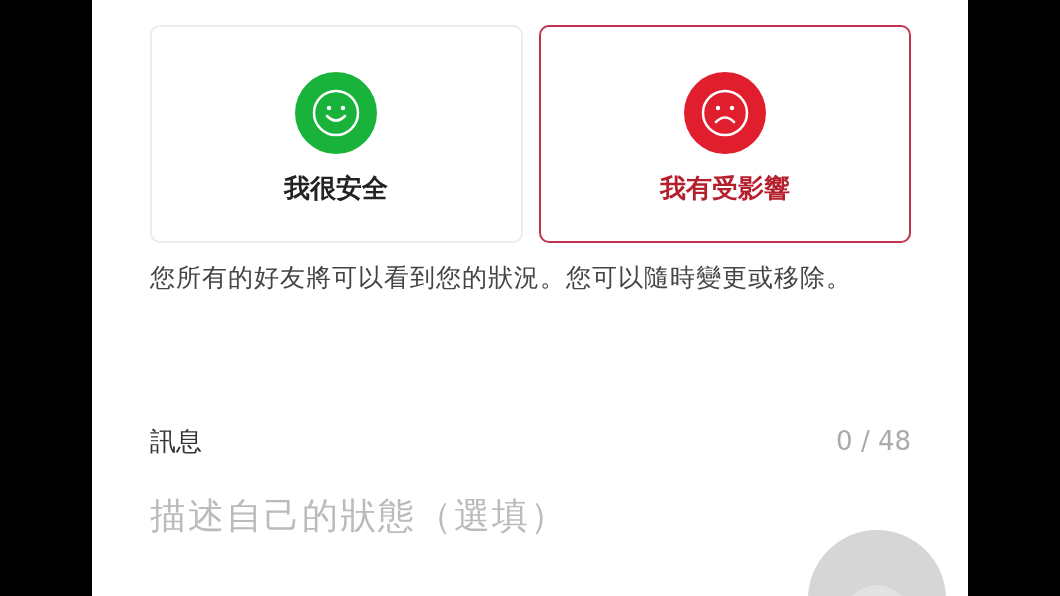  I want to click on character-counter: 0 / 48, so click(873, 441).